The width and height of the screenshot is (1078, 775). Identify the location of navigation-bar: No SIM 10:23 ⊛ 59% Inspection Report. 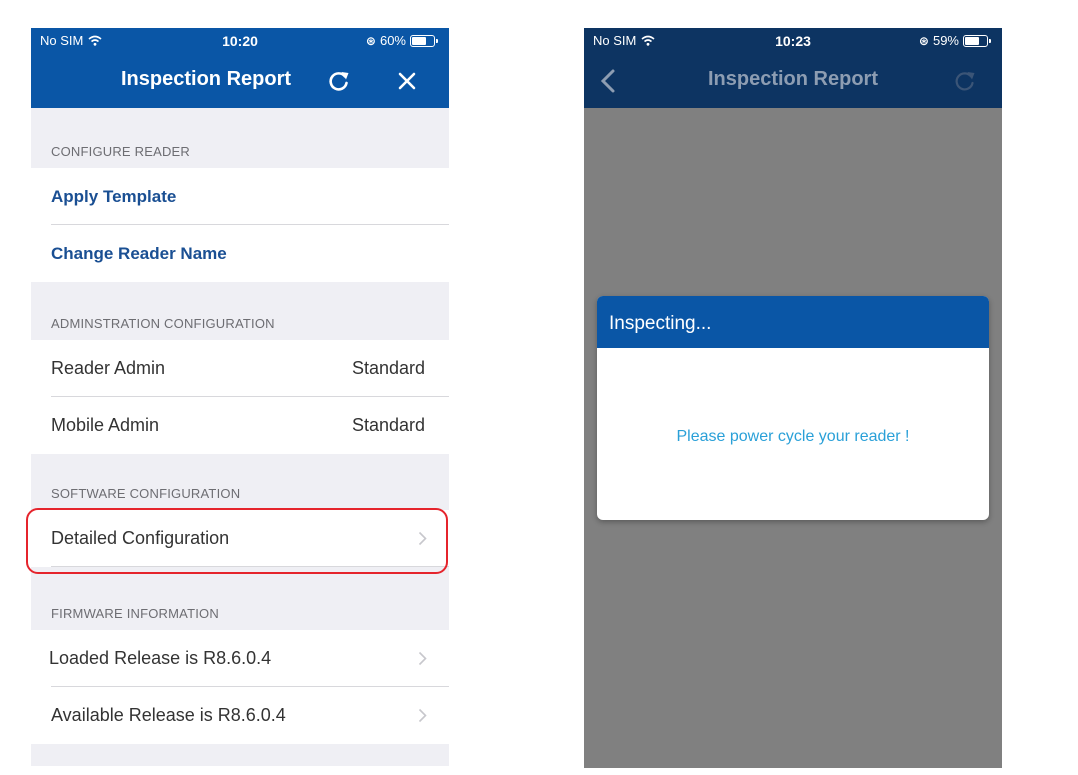
(793, 68).